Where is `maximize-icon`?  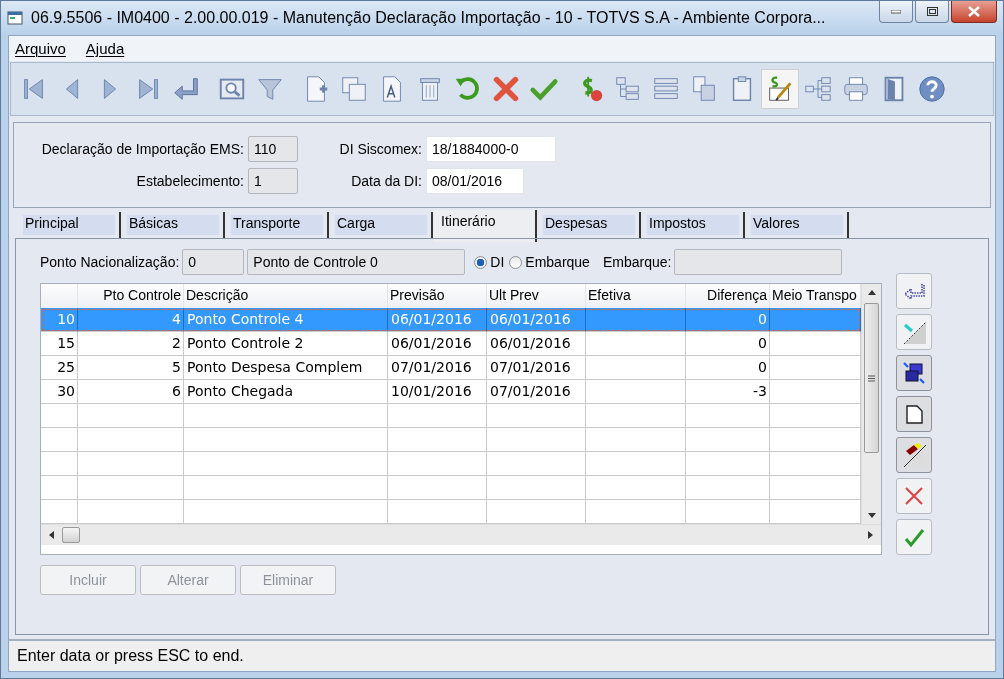
maximize-icon is located at coordinates (932, 11).